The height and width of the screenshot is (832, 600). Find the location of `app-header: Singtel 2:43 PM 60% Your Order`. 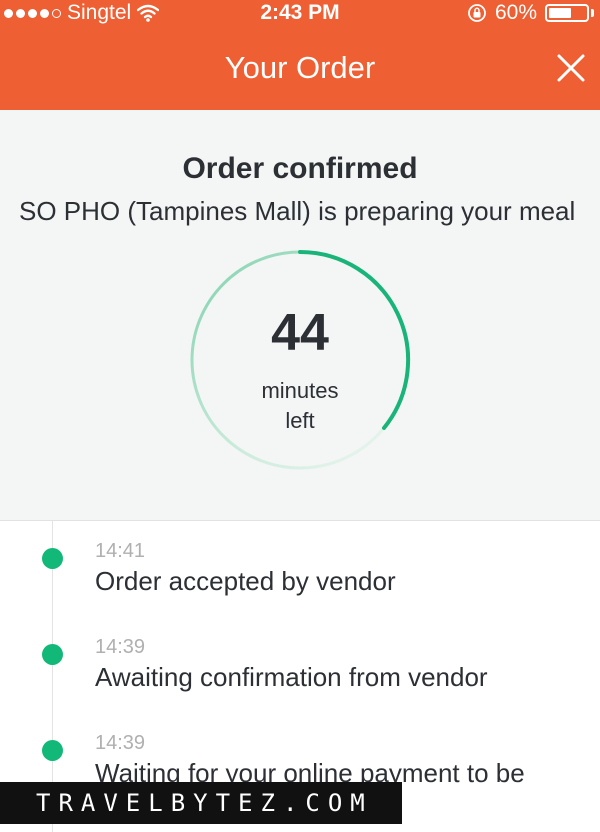

app-header: Singtel 2:43 PM 60% Your Order is located at coordinates (300, 55).